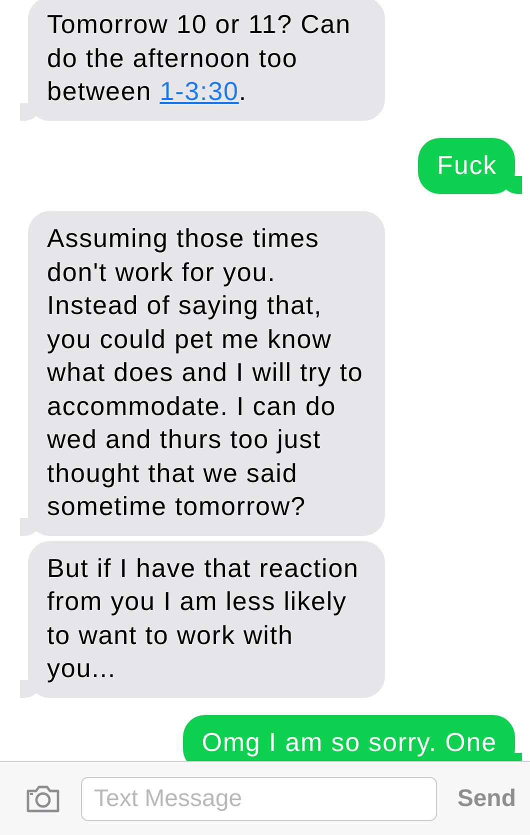 The image size is (530, 835). Describe the element at coordinates (43, 798) in the screenshot. I see `camera-icon` at that location.